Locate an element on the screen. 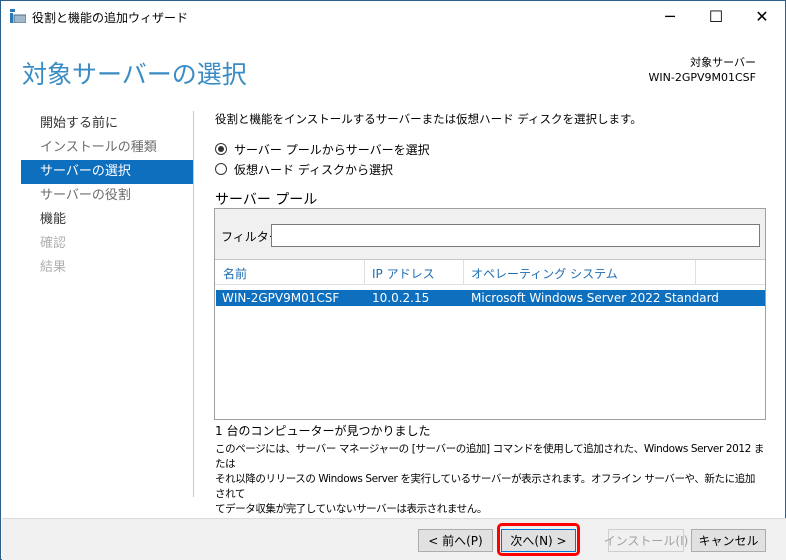 The height and width of the screenshot is (560, 786). window-title: 役割と機能の追加ウィザード is located at coordinates (110, 18).